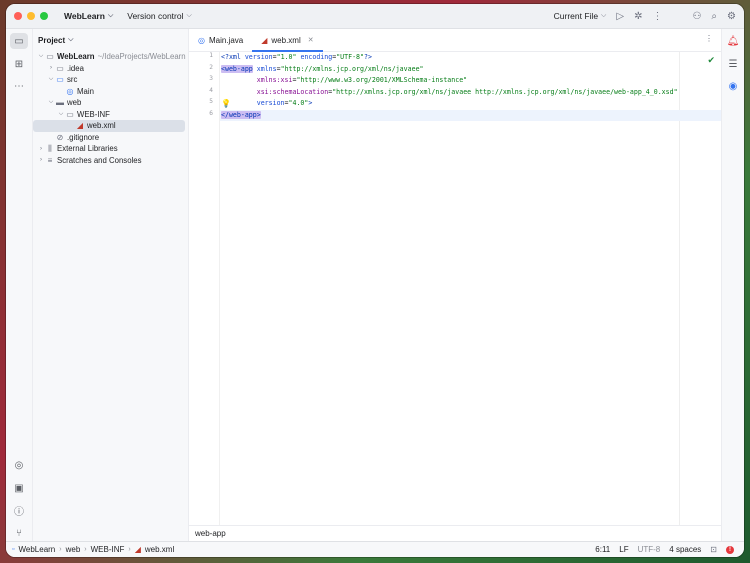 The width and height of the screenshot is (750, 563). I want to click on tab-main-java: ◎ Main.java, so click(220, 40).